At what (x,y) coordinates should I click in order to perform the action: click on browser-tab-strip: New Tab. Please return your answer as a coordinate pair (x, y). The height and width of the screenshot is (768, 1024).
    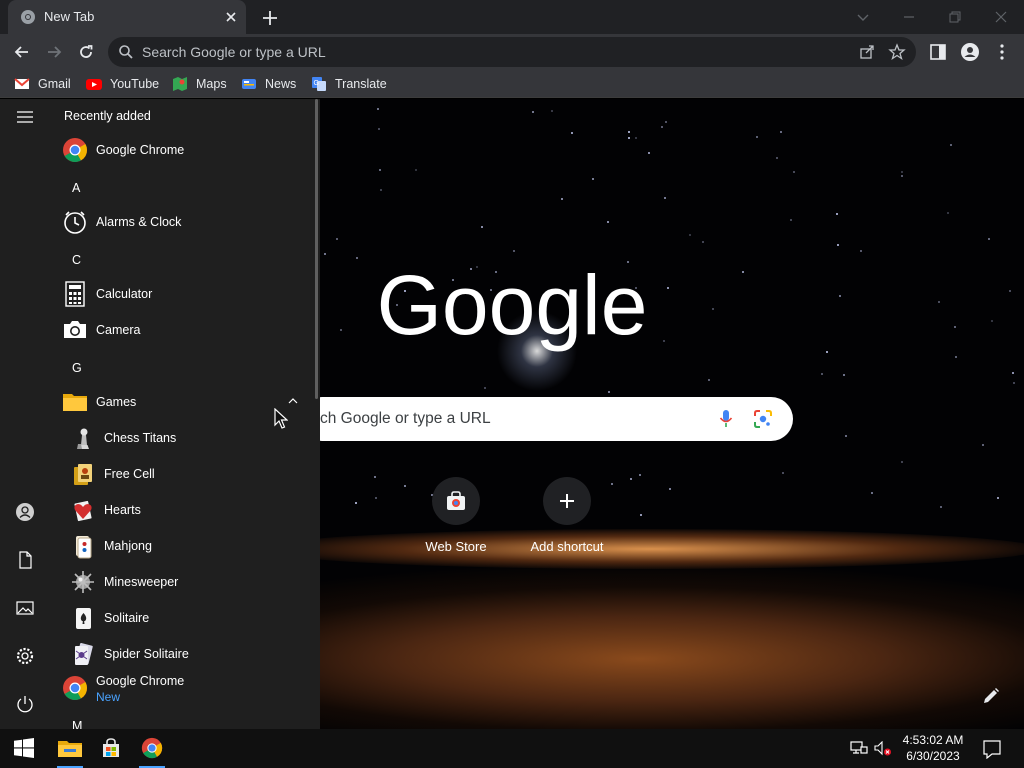
    Looking at the image, I should click on (512, 17).